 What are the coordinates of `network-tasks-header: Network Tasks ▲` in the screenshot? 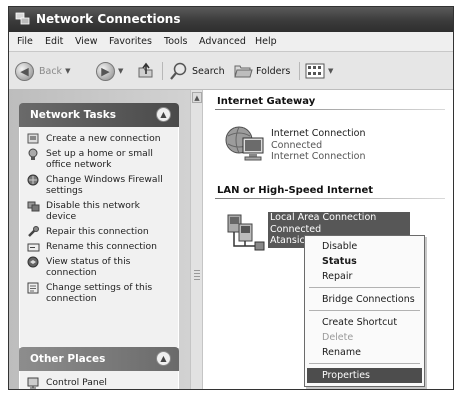 It's located at (99, 115).